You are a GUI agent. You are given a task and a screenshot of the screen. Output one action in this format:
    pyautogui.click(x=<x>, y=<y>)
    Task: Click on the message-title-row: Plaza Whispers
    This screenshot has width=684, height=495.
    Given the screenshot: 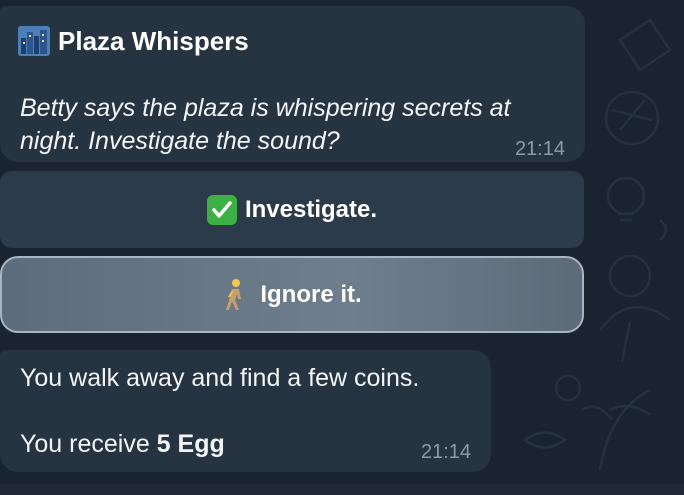 What is the action you would take?
    pyautogui.click(x=133, y=41)
    